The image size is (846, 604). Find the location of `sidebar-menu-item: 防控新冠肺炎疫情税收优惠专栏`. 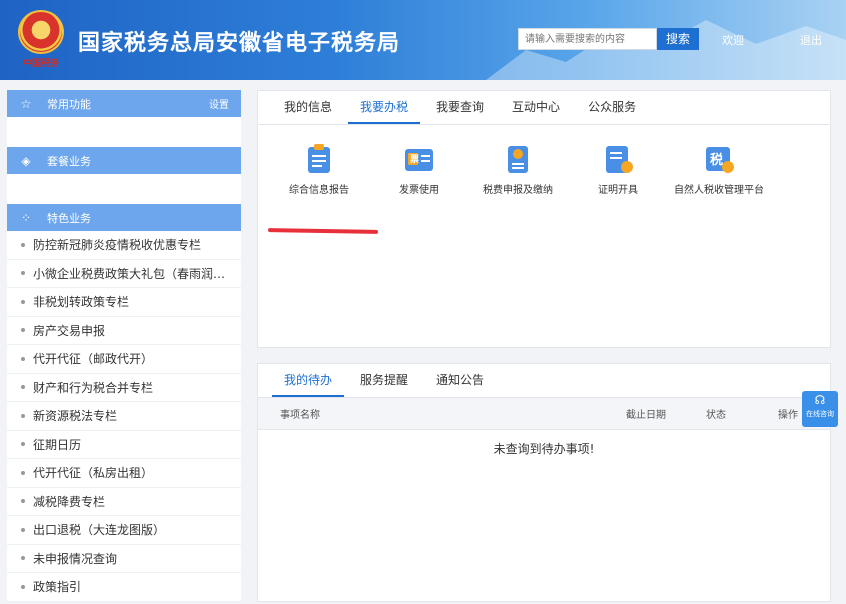

sidebar-menu-item: 防控新冠肺炎疫情税收优惠专栏 is located at coordinates (124, 245).